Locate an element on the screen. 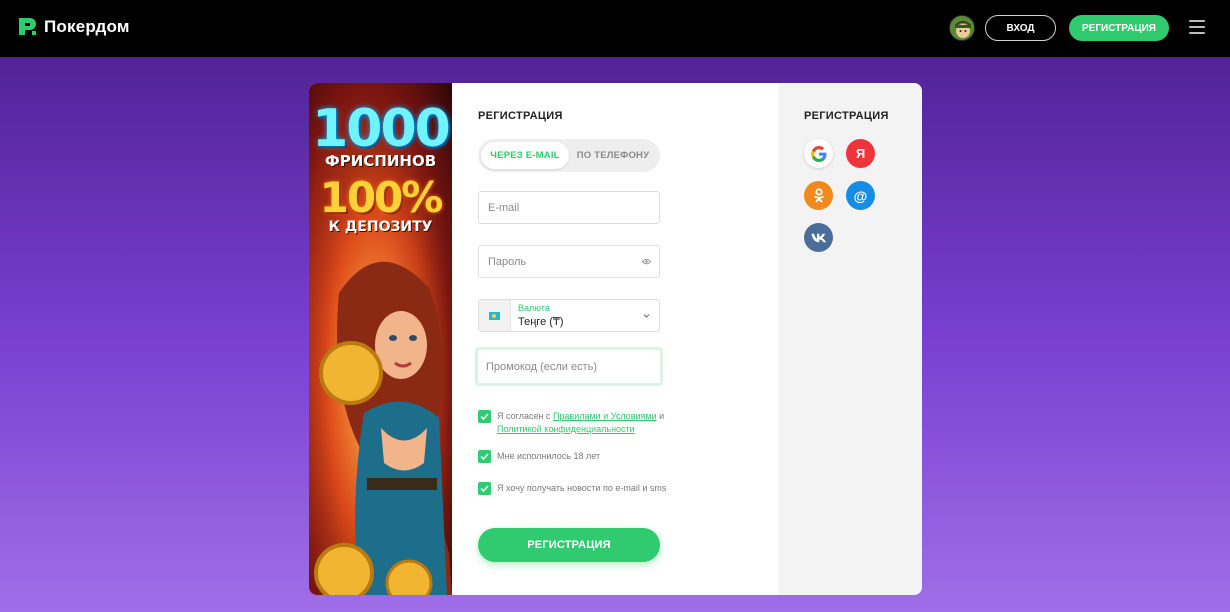 This screenshot has width=1230, height=612. password-field-wrapper is located at coordinates (569, 261).